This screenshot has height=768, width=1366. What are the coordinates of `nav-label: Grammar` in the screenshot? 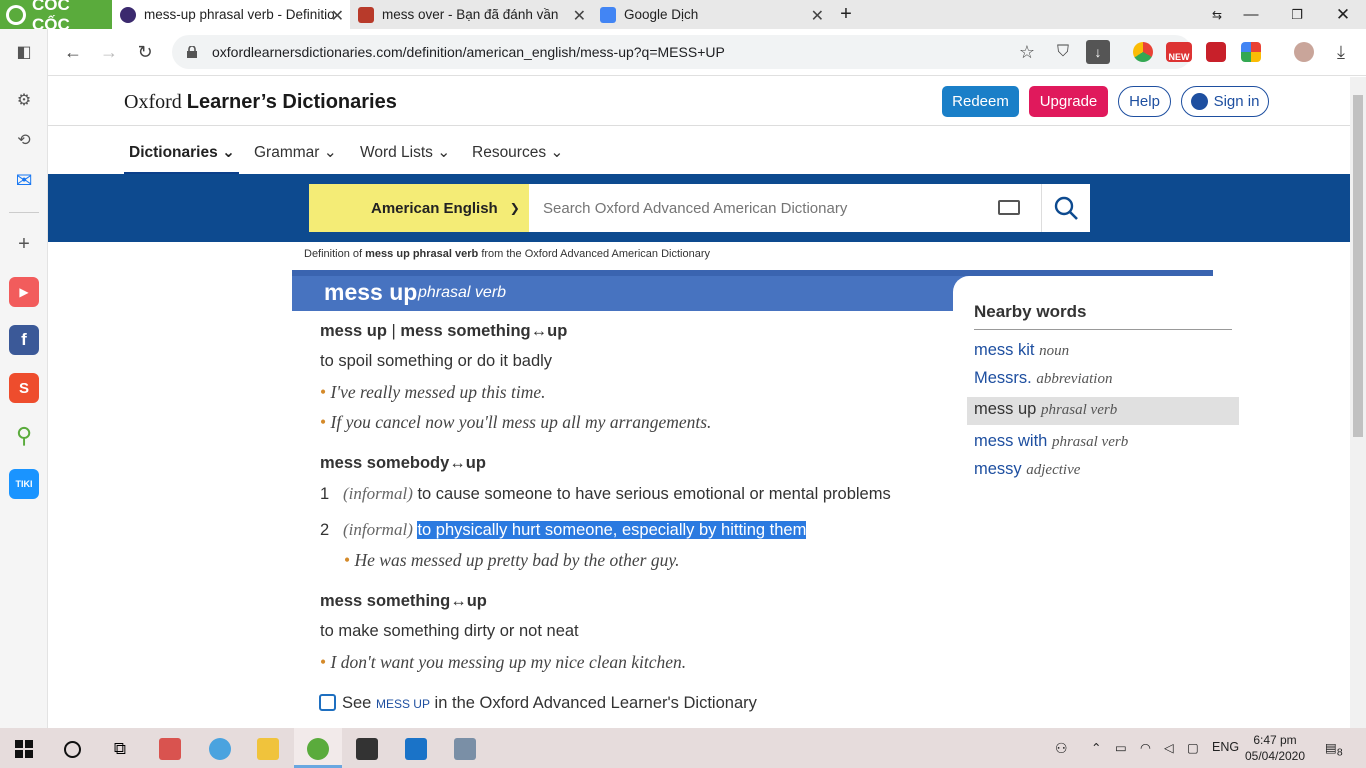 It's located at (287, 152).